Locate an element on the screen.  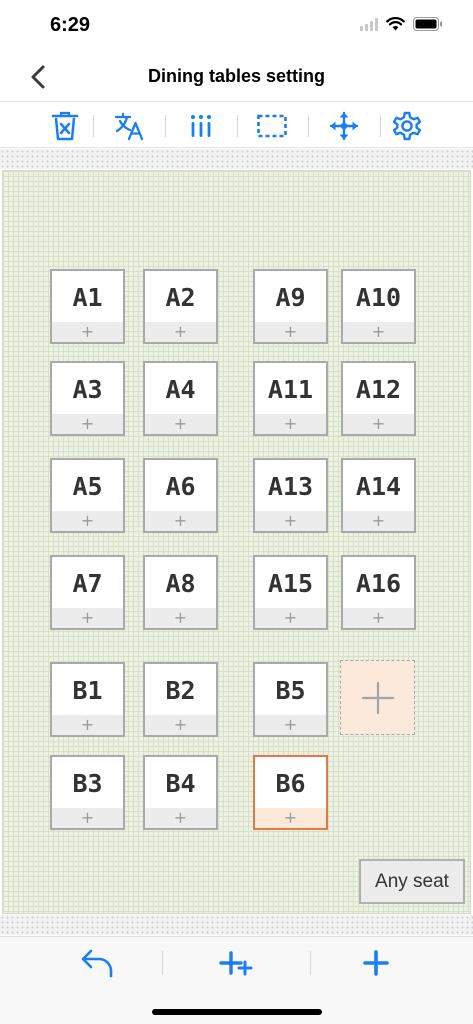
canvas-bottom-border is located at coordinates (236, 925).